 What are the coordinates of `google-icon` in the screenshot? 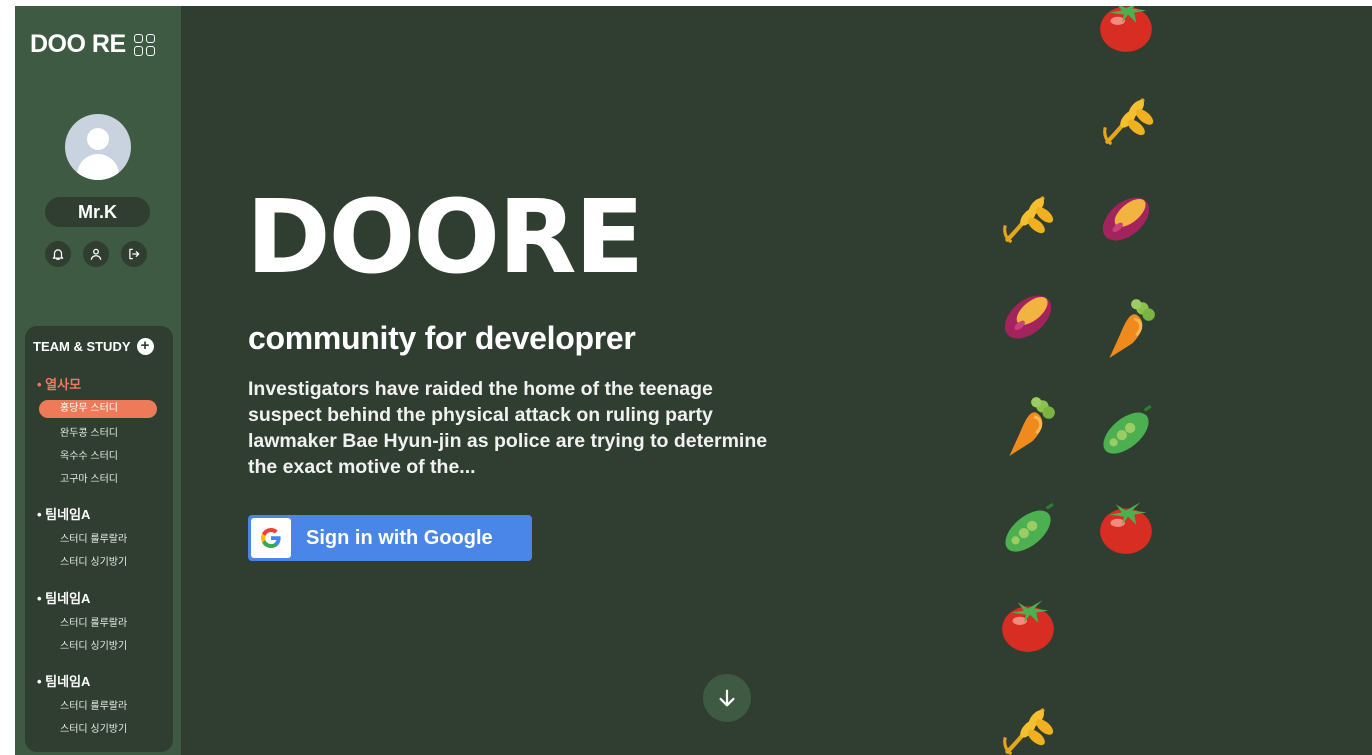 It's located at (271, 538).